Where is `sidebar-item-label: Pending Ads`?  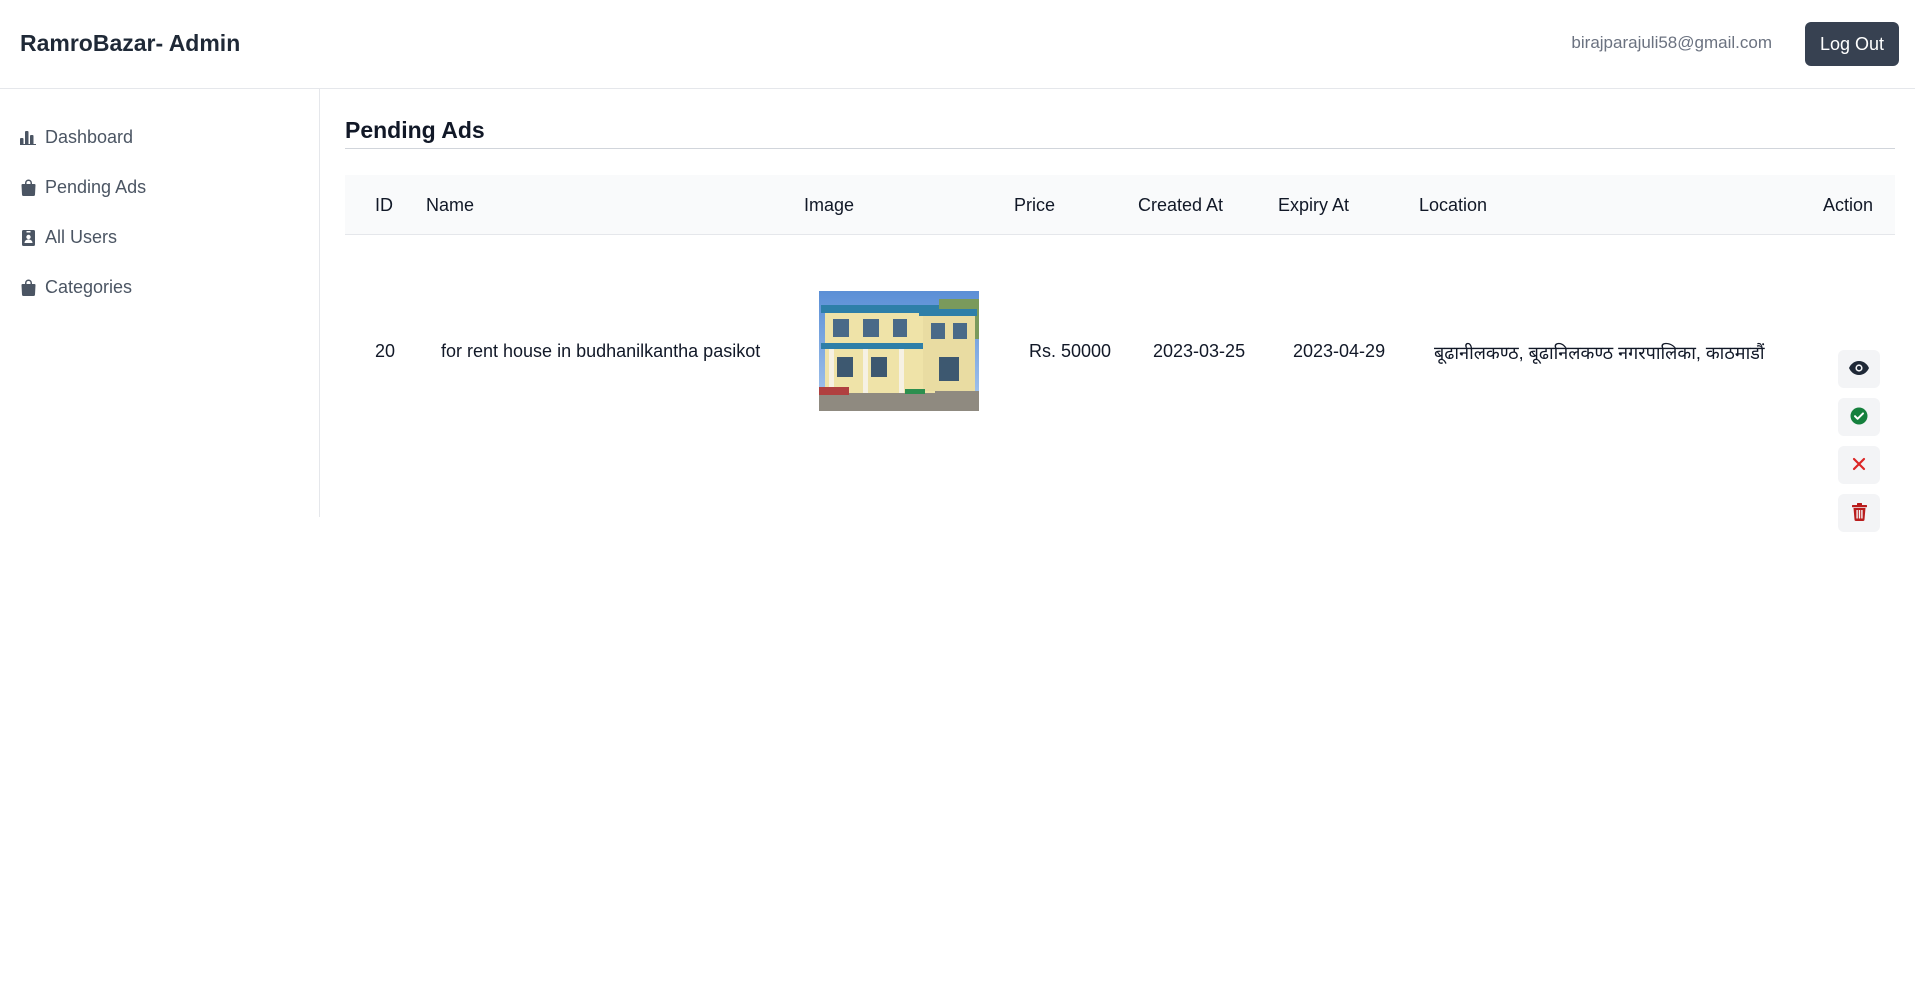 sidebar-item-label: Pending Ads is located at coordinates (96, 186).